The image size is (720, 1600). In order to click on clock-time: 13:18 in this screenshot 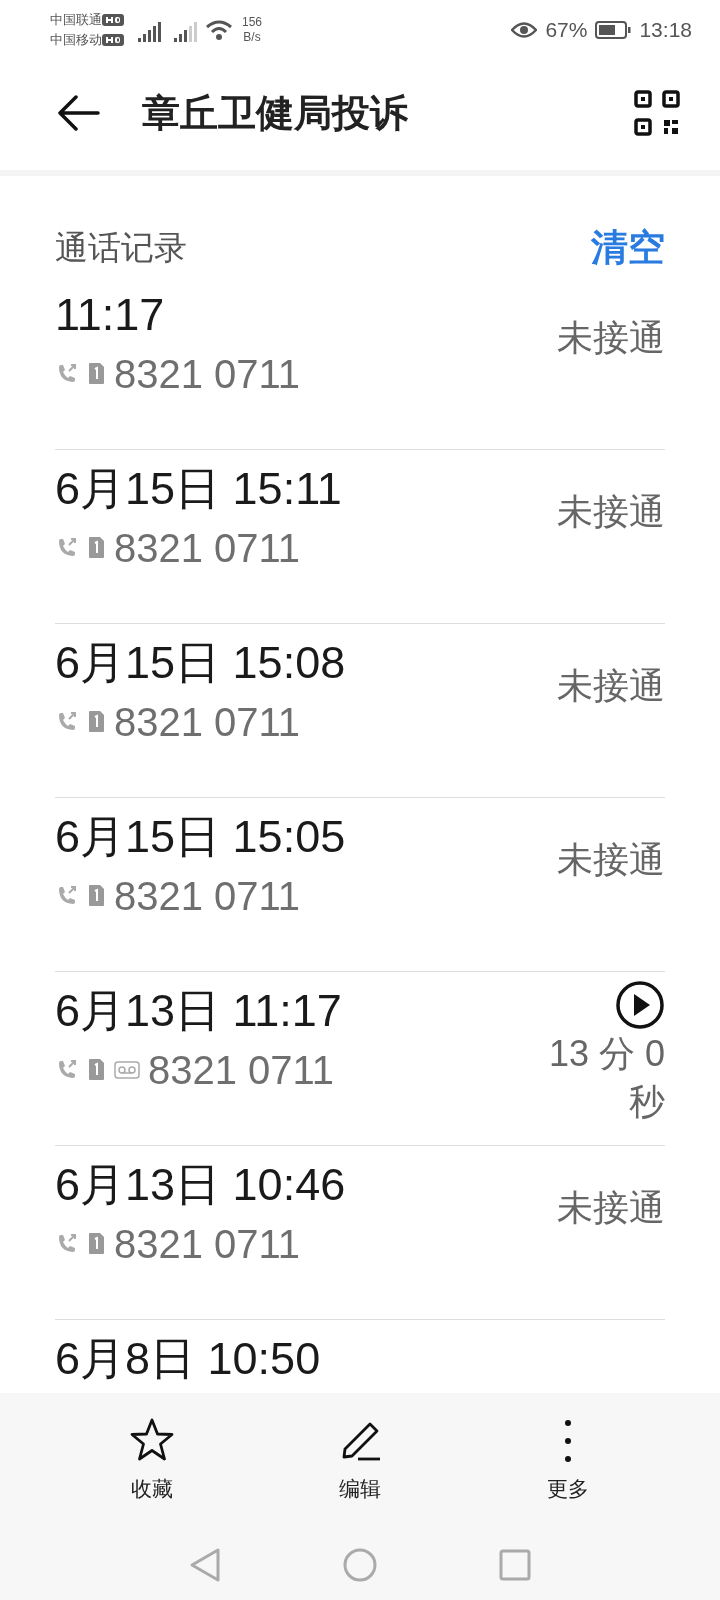, I will do `click(665, 30)`.